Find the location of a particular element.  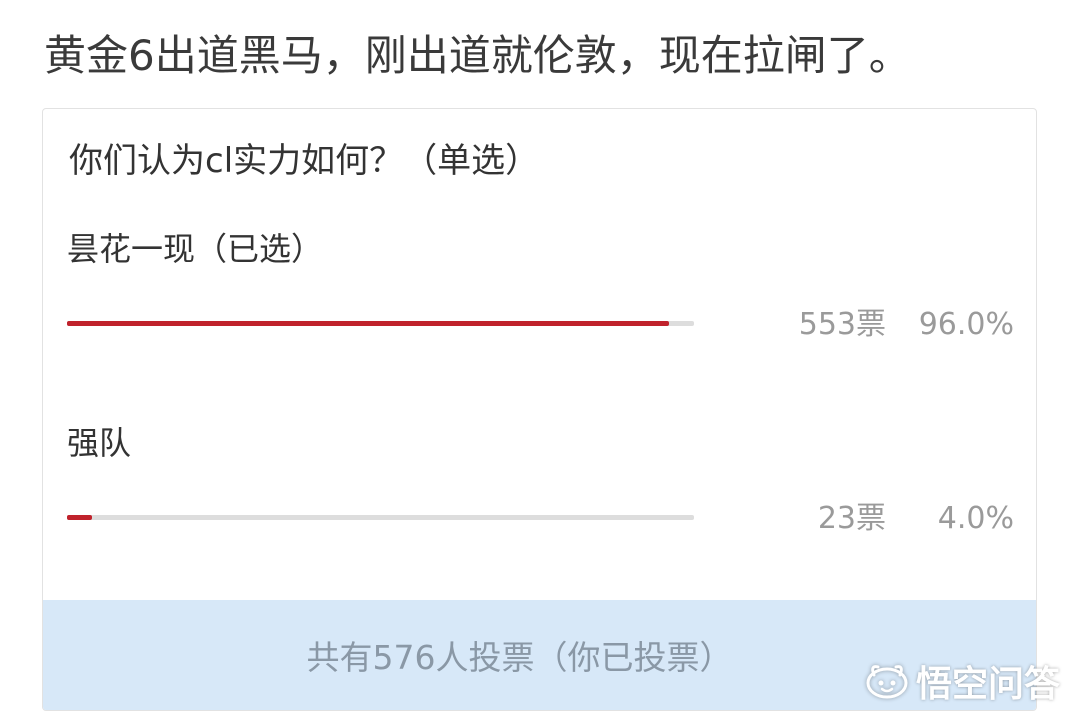

vote-percent: 96.0% is located at coordinates (966, 324).